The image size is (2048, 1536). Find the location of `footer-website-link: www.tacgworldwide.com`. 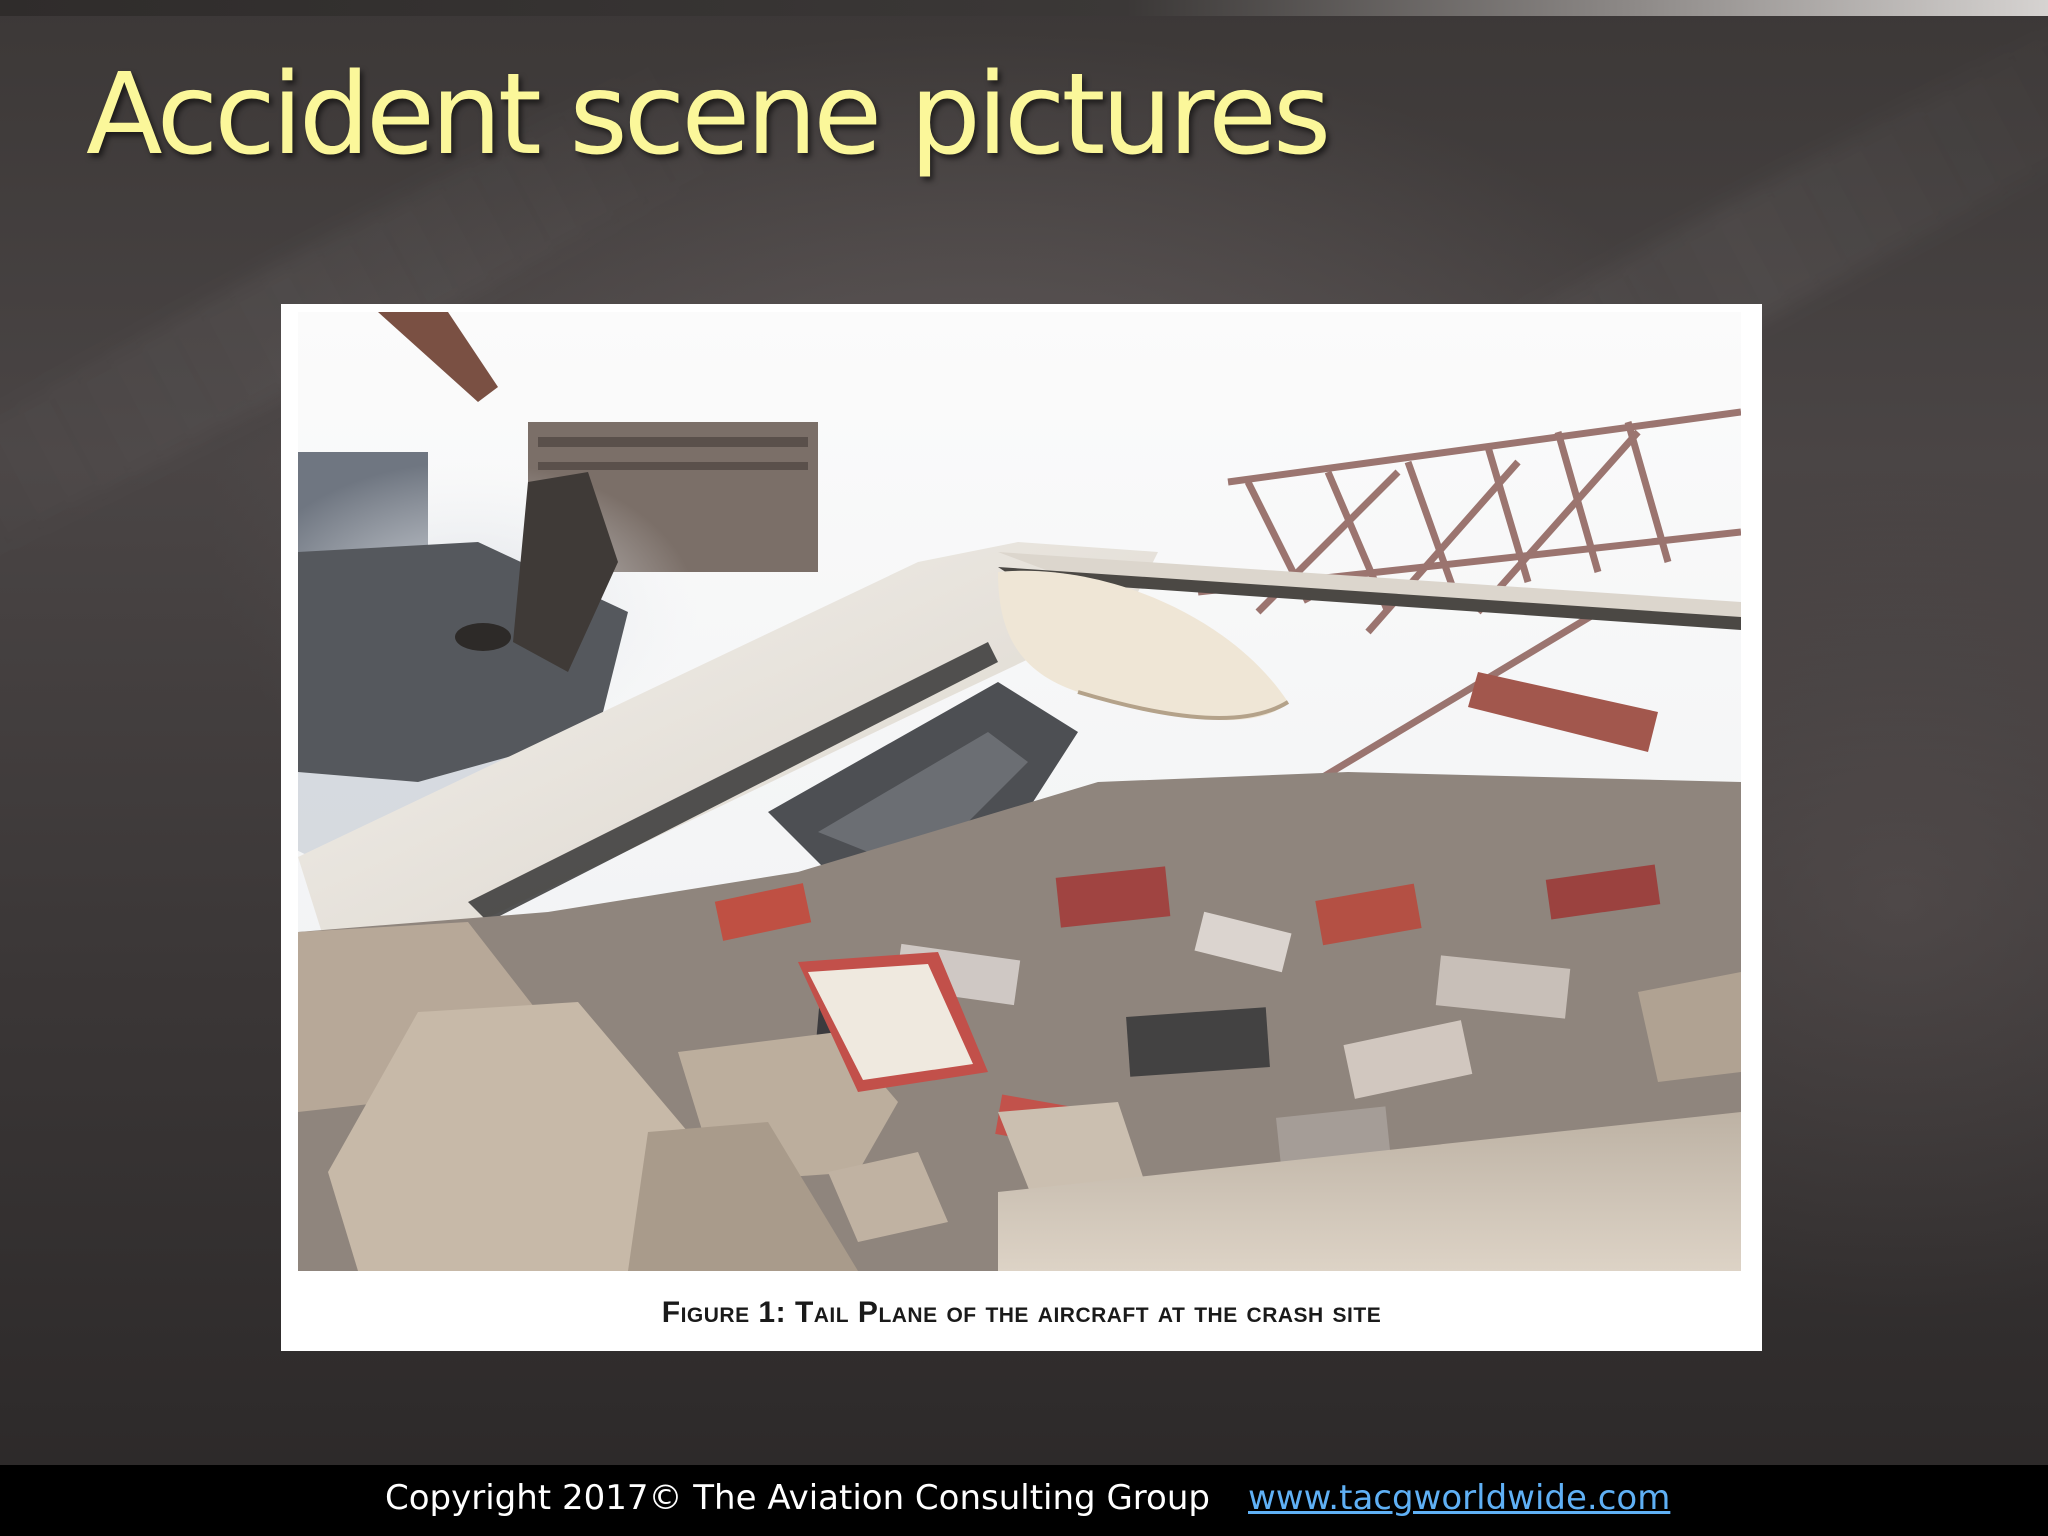

footer-website-link: www.tacgworldwide.com is located at coordinates (1459, 1498).